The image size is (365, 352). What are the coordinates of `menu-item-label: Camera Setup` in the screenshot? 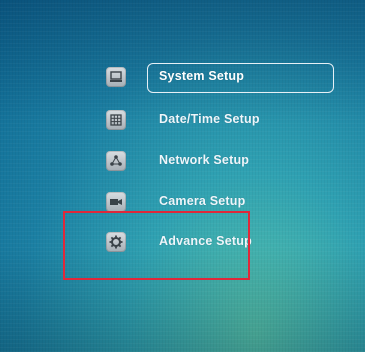 It's located at (202, 201).